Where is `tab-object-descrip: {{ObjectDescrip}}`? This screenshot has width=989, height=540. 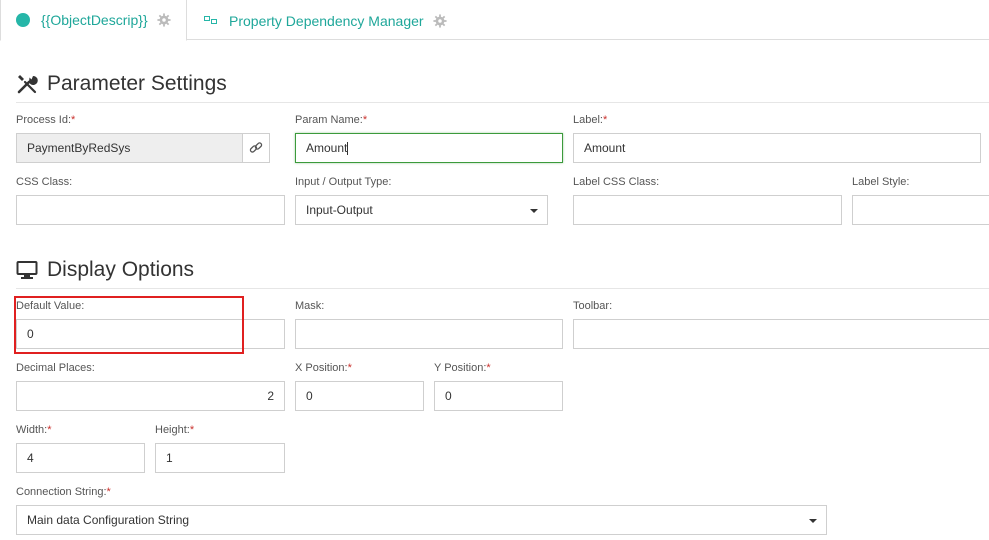 tab-object-descrip: {{ObjectDescrip}} is located at coordinates (93, 20).